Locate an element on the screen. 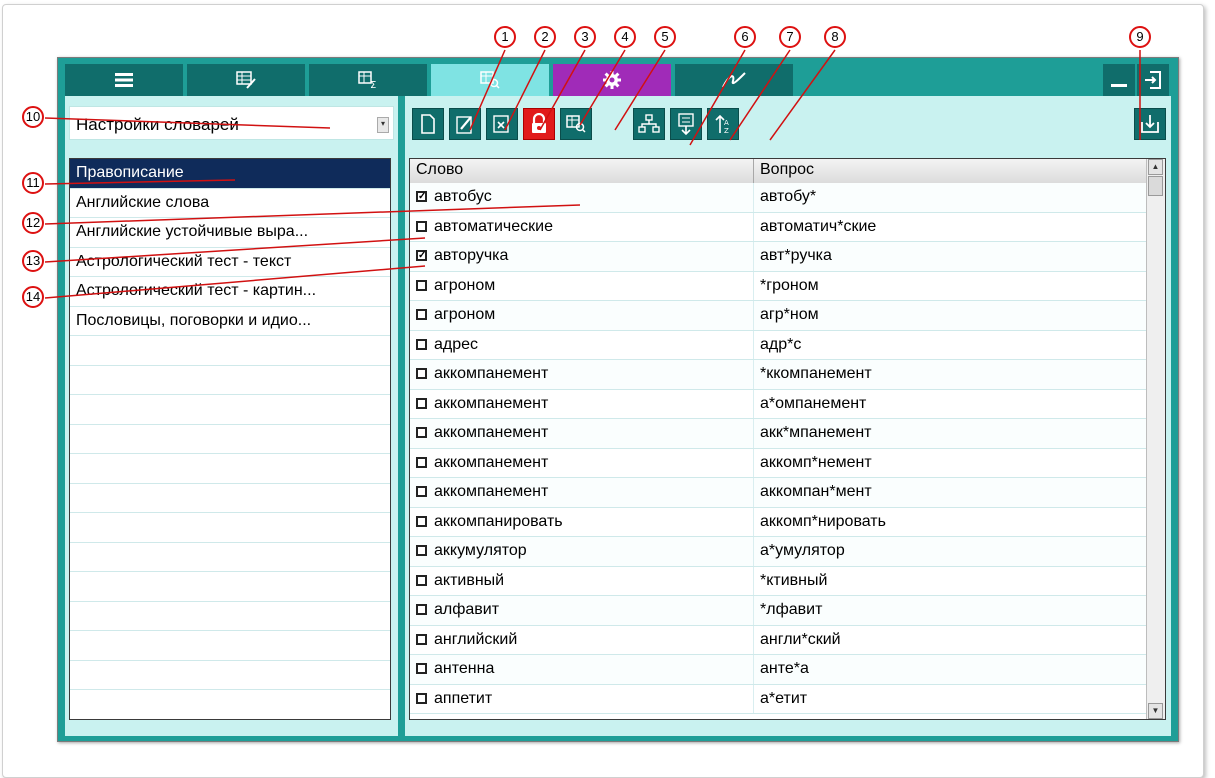 The height and width of the screenshot is (778, 1215). dictionary-item: Астрологический тест - текст is located at coordinates (230, 262).